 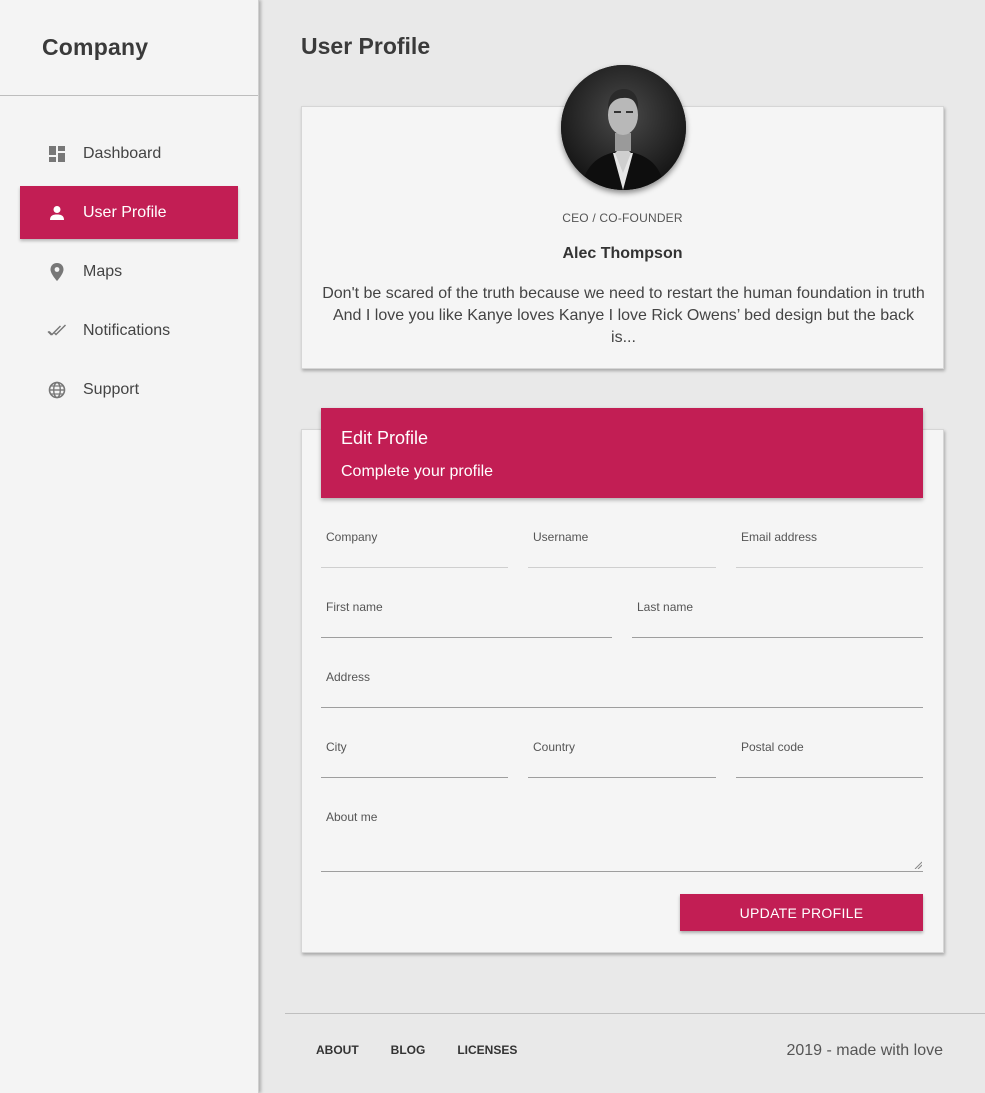 I want to click on avatar, so click(x=623, y=127).